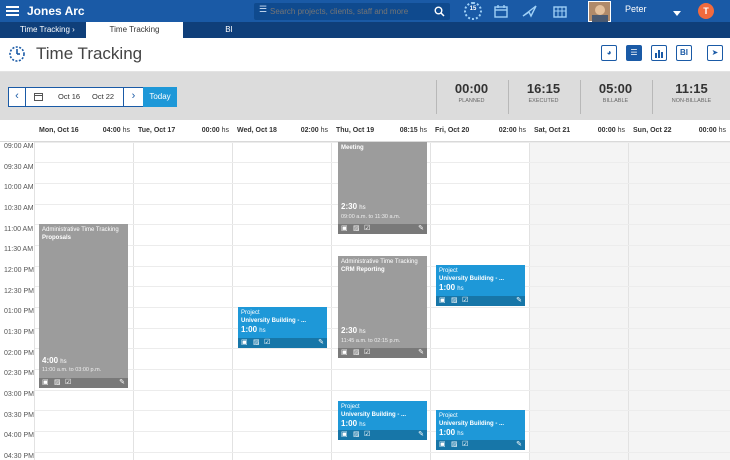 The width and height of the screenshot is (730, 460). I want to click on time-label: 12:30 PM, so click(19, 291).